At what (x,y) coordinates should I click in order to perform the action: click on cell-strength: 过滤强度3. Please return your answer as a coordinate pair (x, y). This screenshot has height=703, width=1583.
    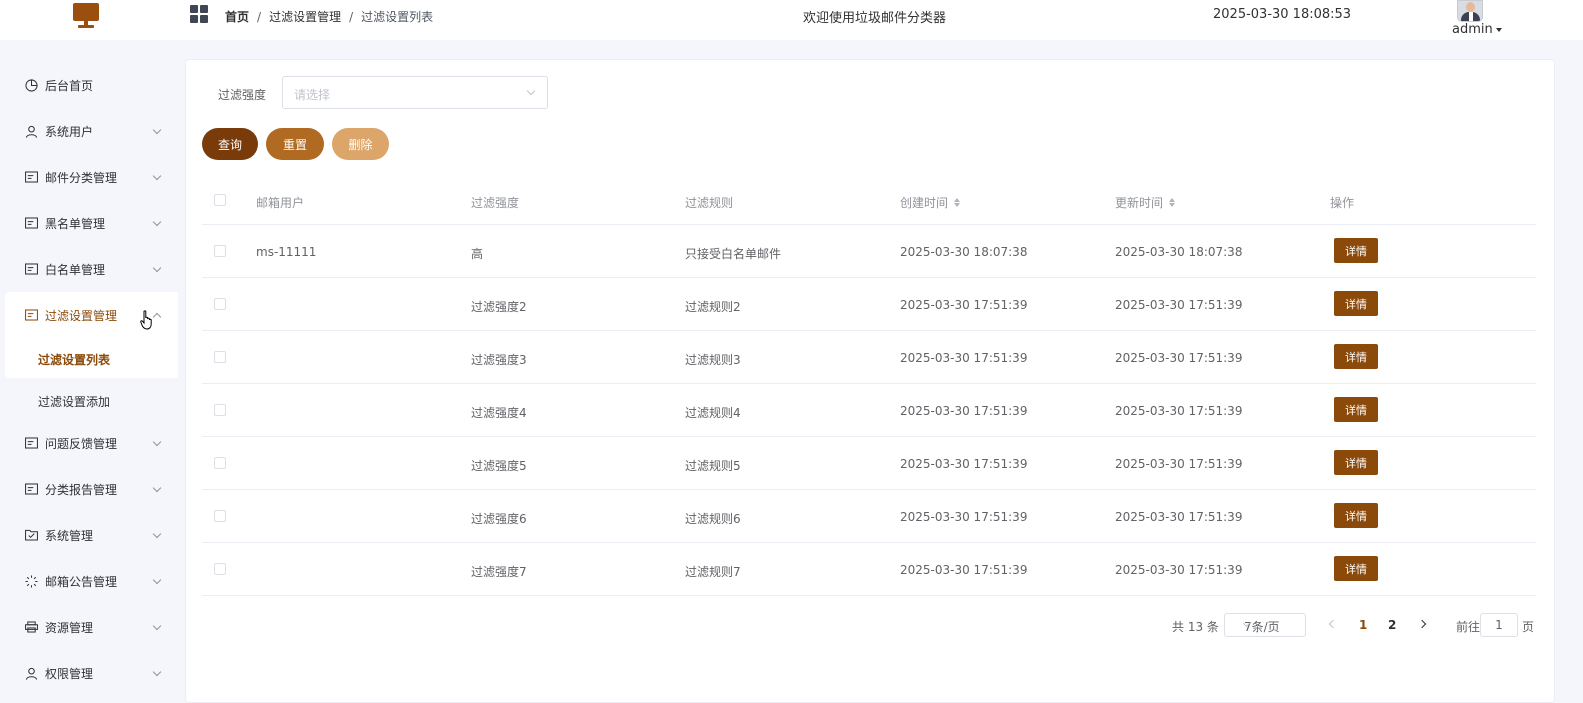
    Looking at the image, I should click on (499, 360).